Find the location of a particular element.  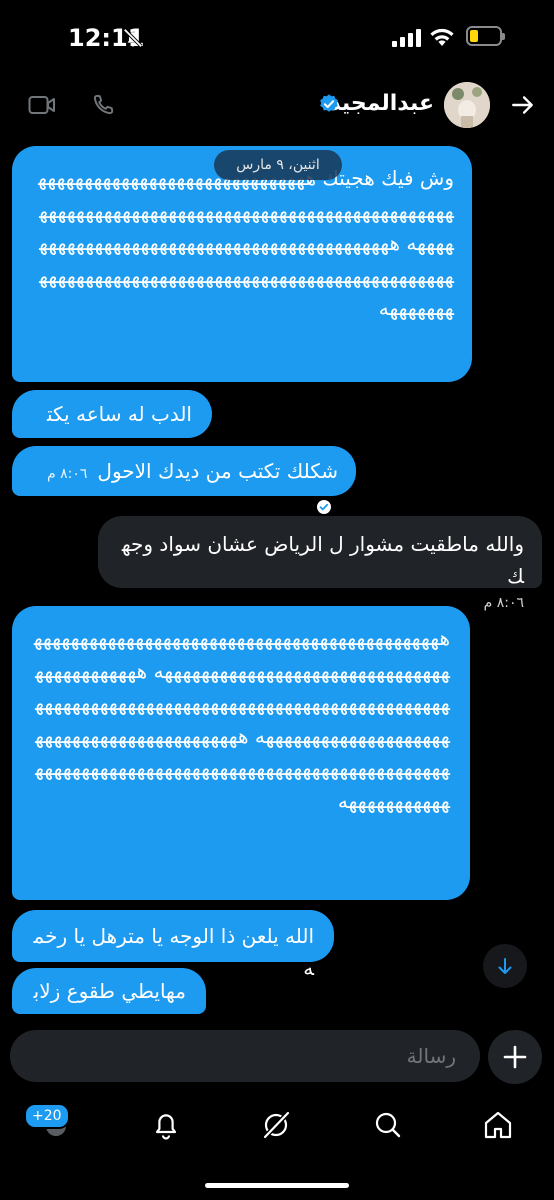

message-time: ٨:٠٦ م is located at coordinates (67, 474).